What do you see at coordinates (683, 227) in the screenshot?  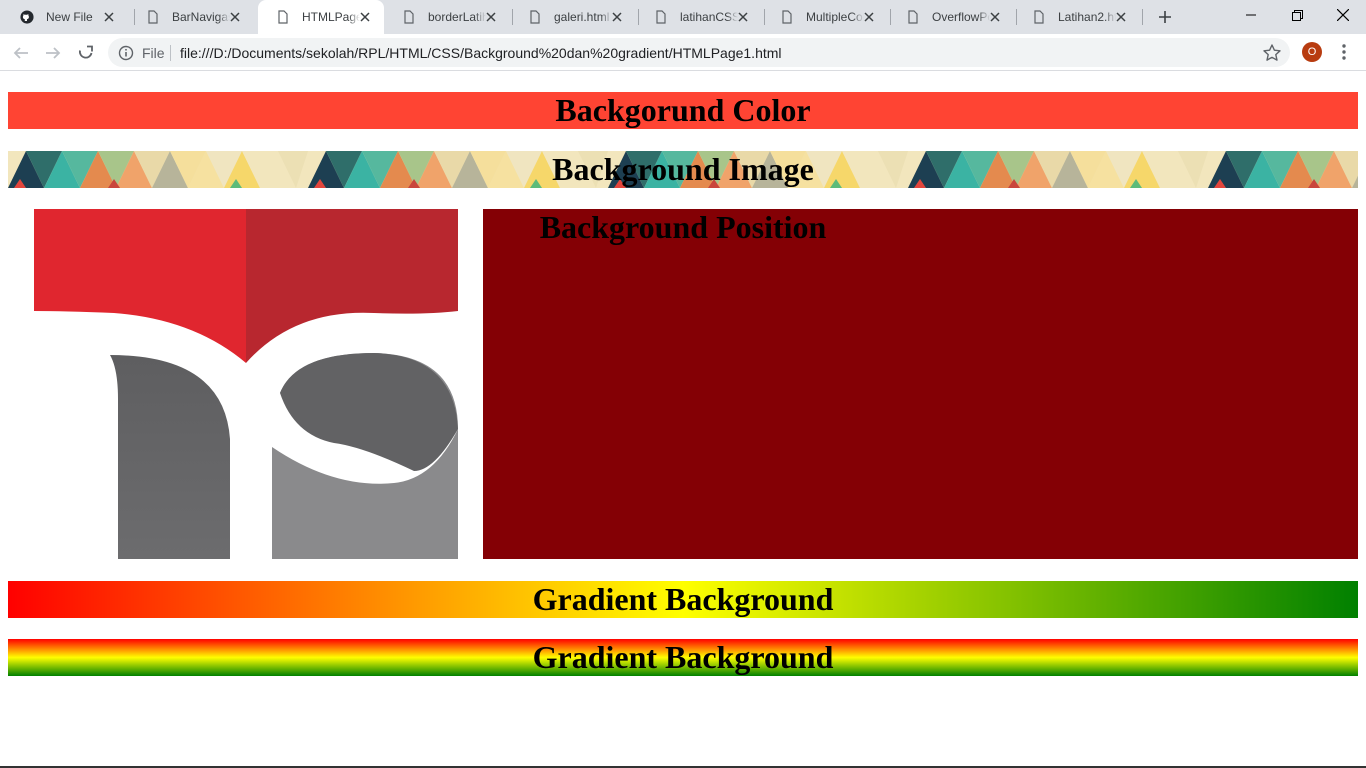 I see `heading-background-position: Background Position` at bounding box center [683, 227].